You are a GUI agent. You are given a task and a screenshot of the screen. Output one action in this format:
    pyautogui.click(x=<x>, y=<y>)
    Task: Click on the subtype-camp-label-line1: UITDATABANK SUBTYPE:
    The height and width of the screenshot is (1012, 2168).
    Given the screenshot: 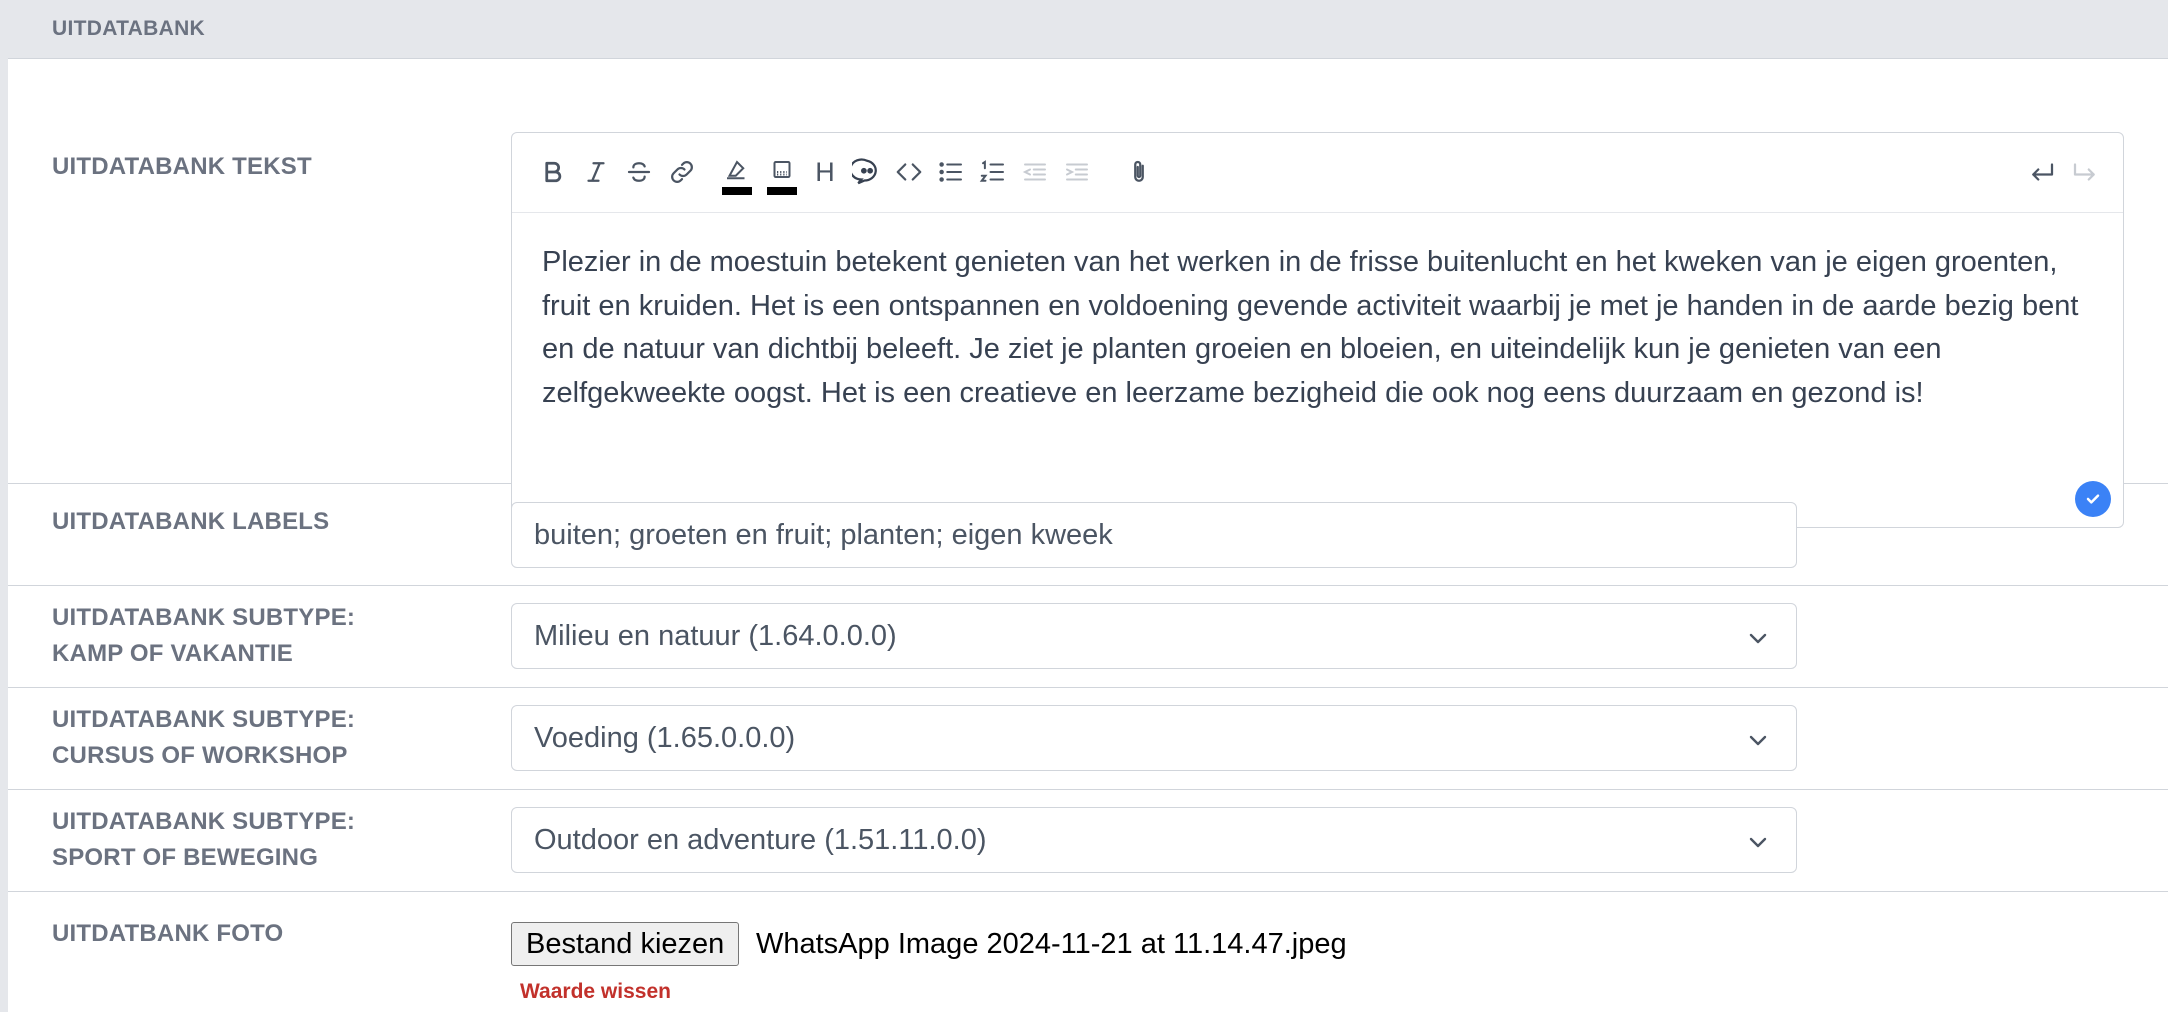 What is the action you would take?
    pyautogui.click(x=204, y=617)
    